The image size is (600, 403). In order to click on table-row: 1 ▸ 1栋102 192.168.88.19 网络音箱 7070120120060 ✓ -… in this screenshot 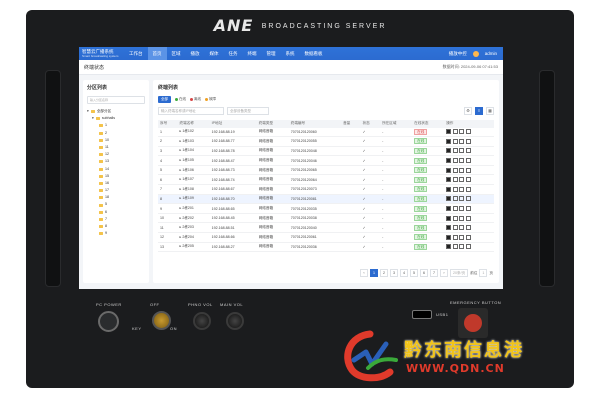, I will do `click(326, 132)`.